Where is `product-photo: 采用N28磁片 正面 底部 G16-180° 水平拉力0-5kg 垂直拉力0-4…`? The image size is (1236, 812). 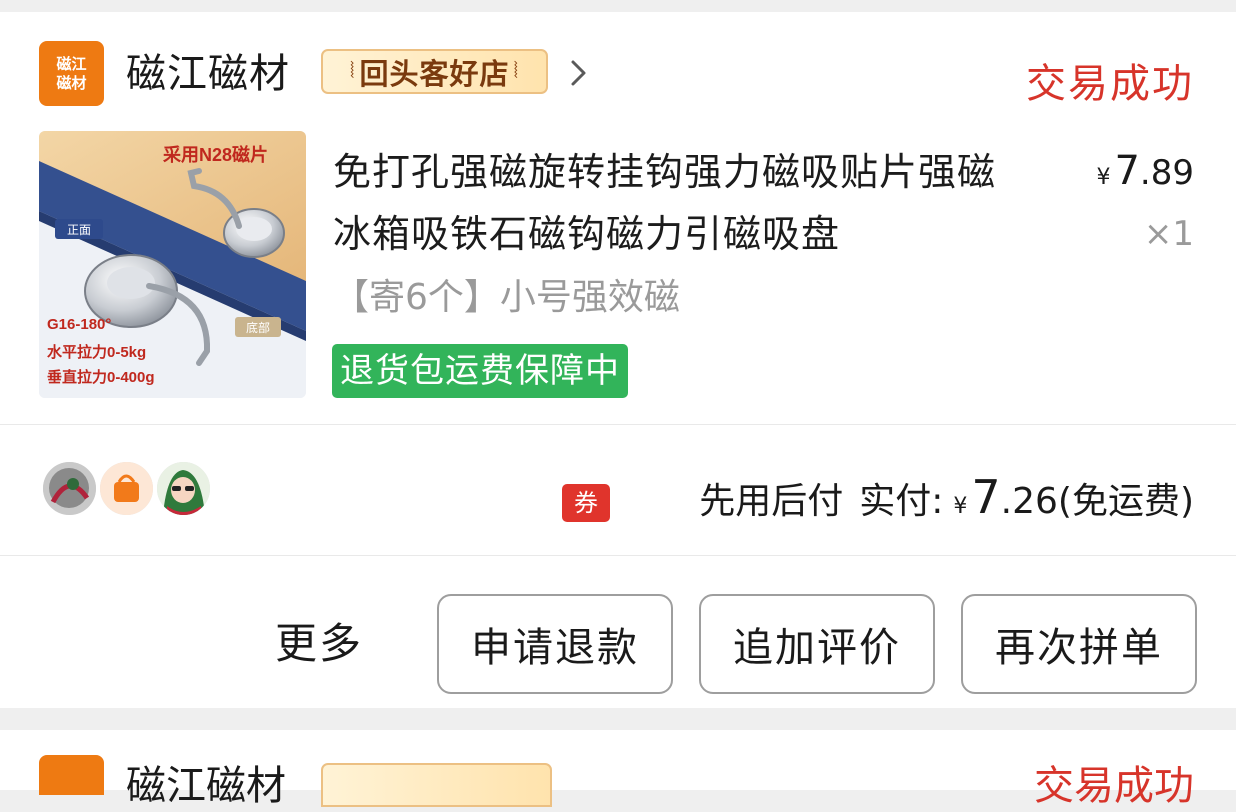
product-photo: 采用N28磁片 正面 底部 G16-180° 水平拉力0-5kg 垂直拉力0-4… is located at coordinates (172, 264).